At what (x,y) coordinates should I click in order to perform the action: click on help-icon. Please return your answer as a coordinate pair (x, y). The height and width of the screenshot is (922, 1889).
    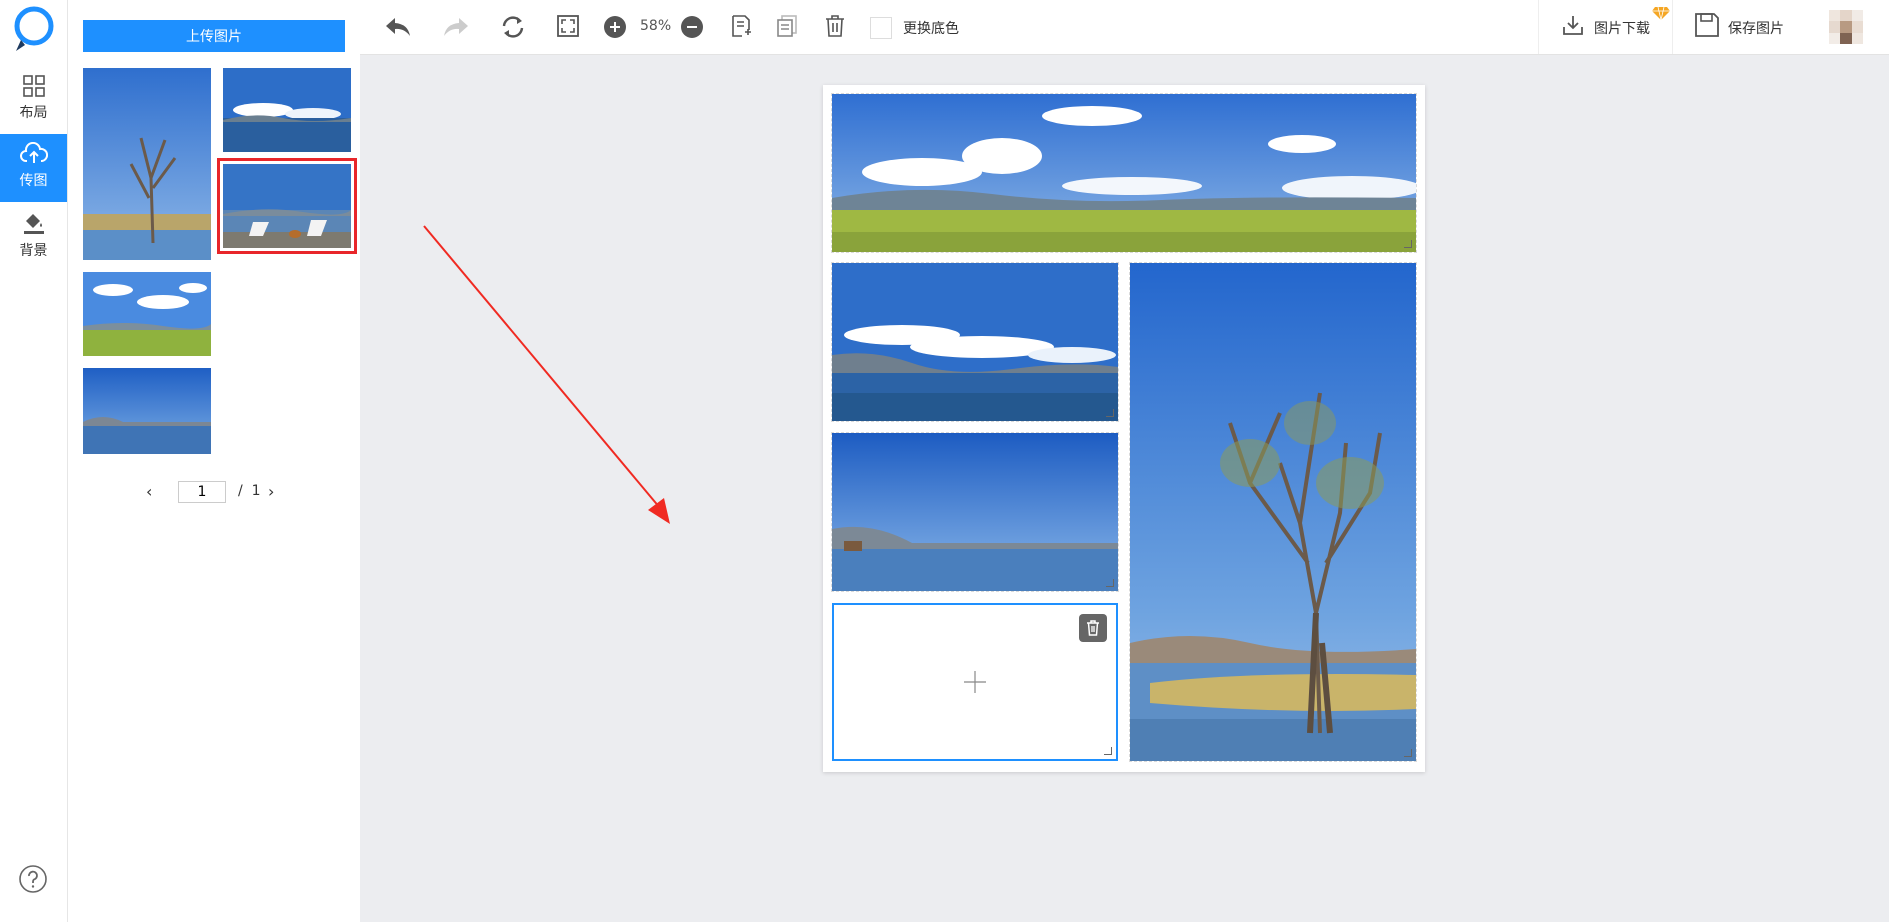
    Looking at the image, I should click on (33, 881).